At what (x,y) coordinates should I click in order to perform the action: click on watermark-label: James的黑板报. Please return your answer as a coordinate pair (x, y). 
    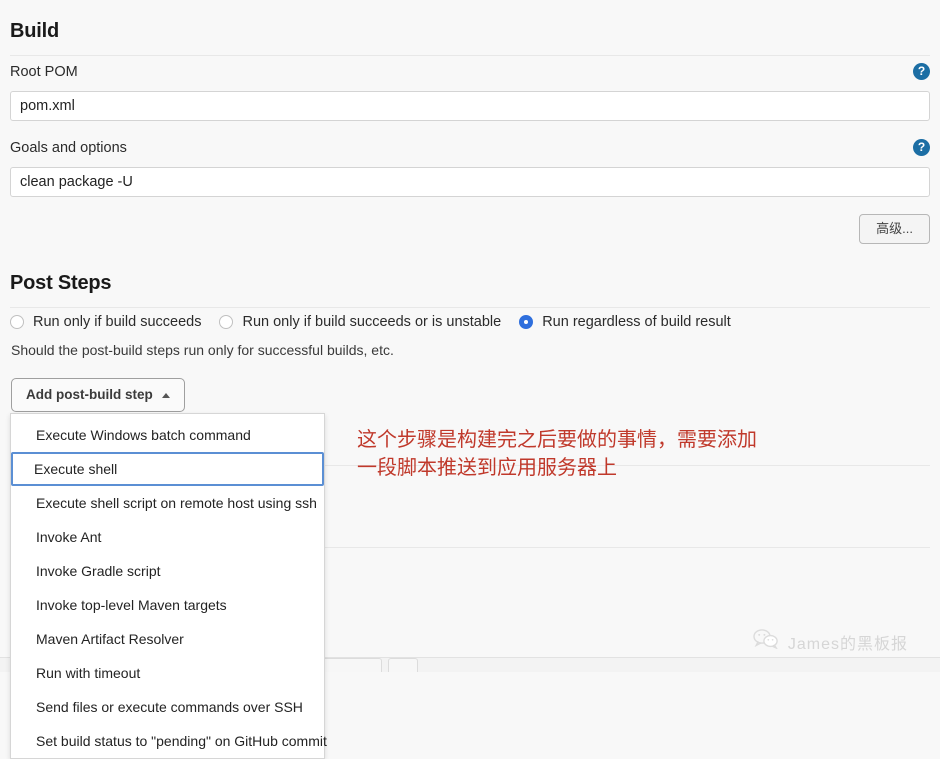
    Looking at the image, I should click on (847, 644).